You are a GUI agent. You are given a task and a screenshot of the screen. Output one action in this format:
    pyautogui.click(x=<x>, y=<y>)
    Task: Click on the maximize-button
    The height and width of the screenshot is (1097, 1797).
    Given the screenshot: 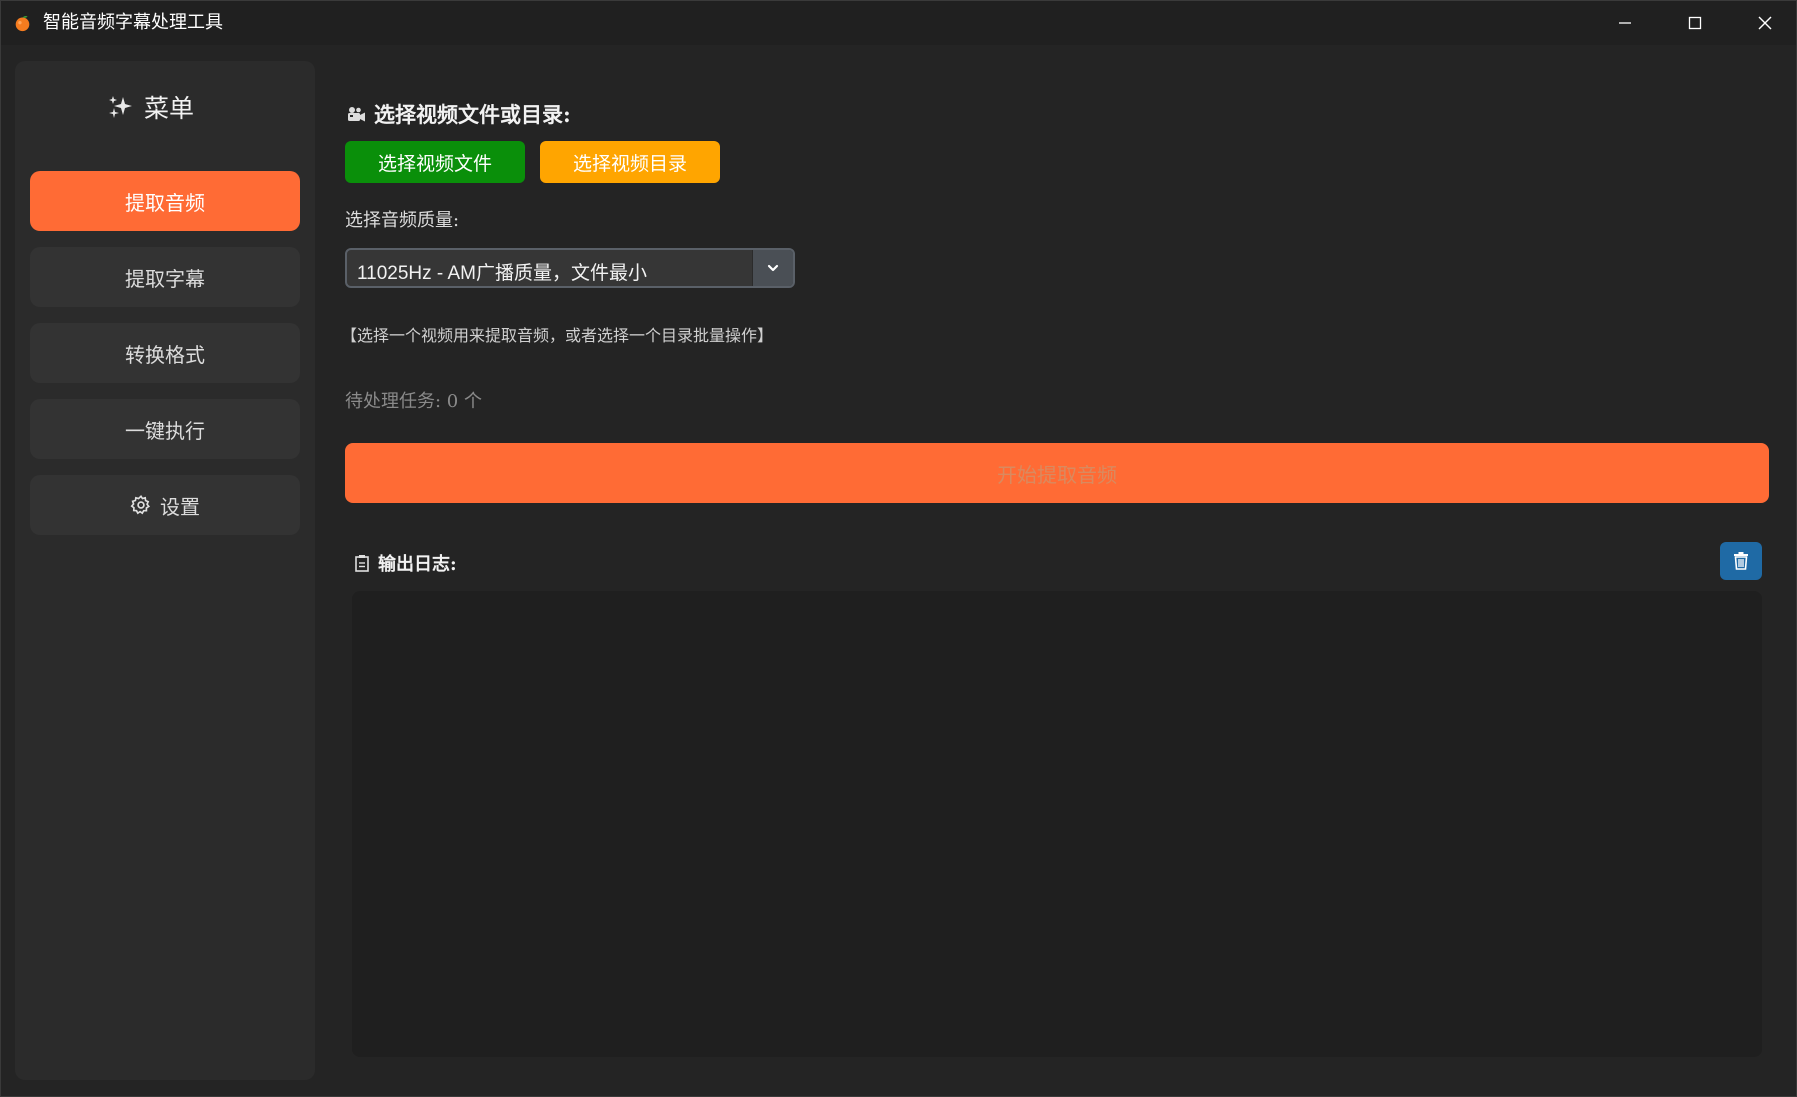 What is the action you would take?
    pyautogui.click(x=1695, y=23)
    